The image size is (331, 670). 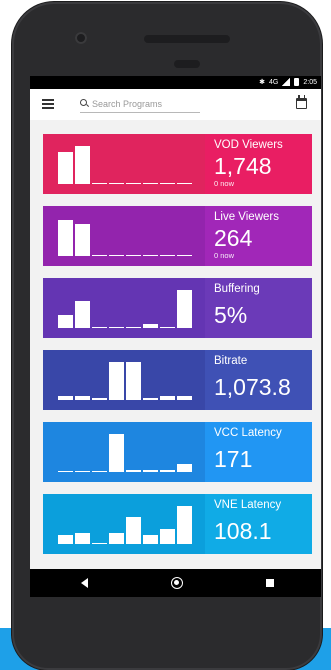 I want to click on search-box, so click(x=140, y=104).